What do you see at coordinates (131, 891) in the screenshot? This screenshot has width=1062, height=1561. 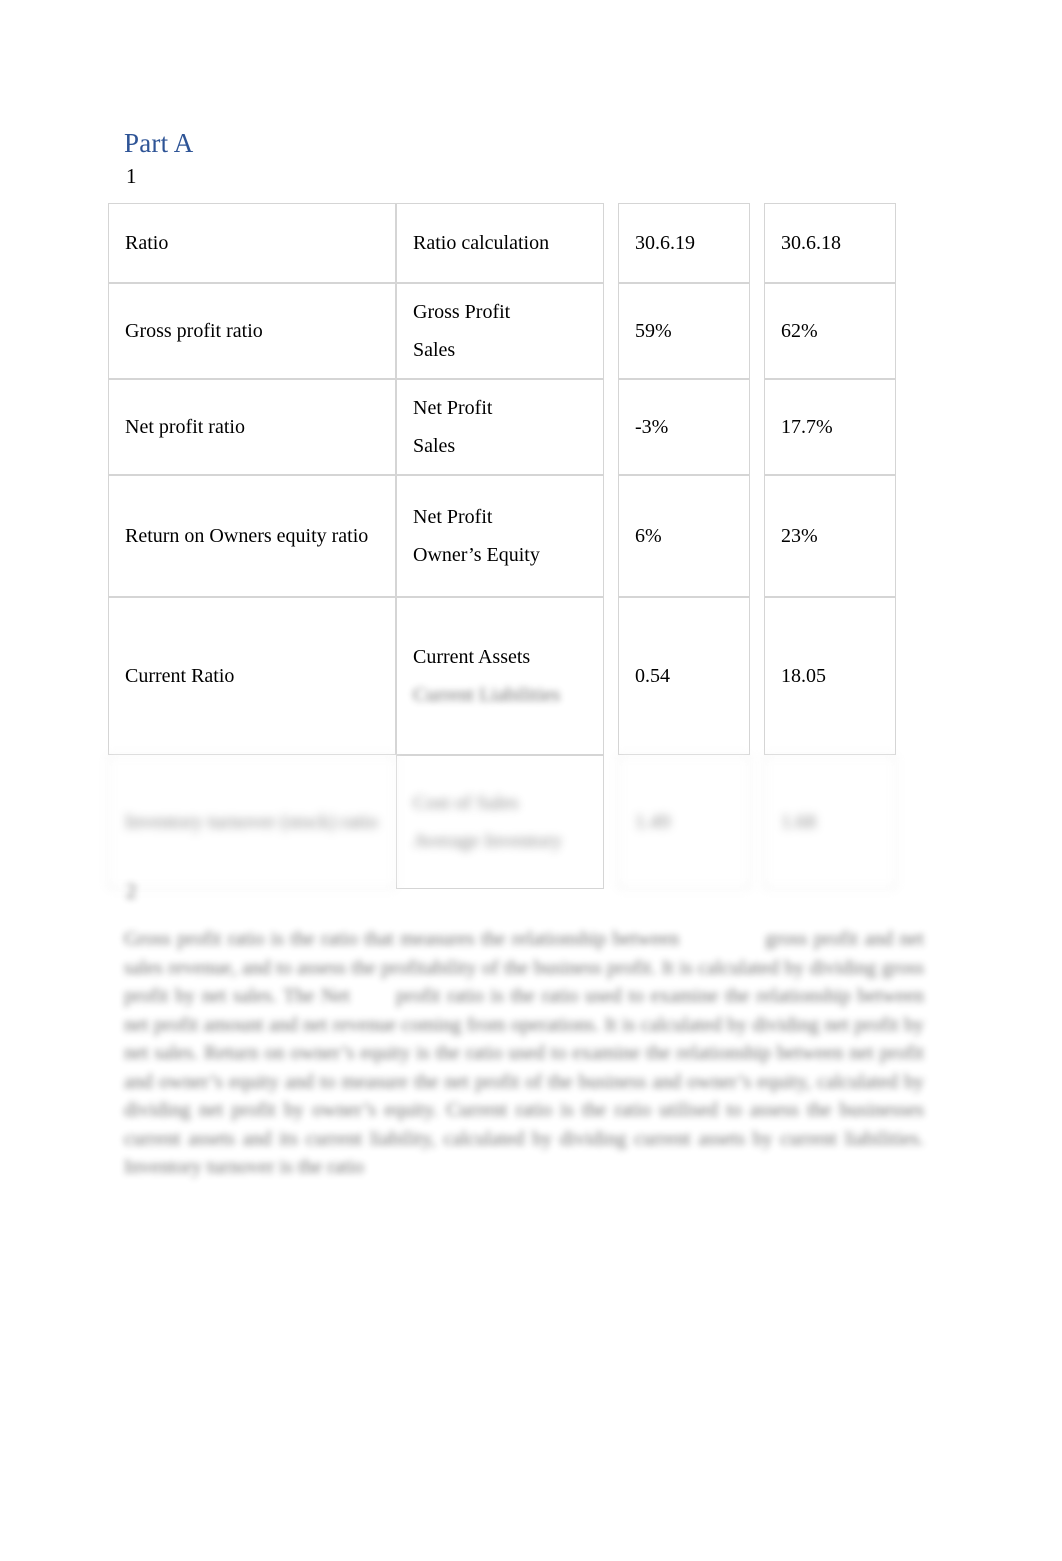 I see `question-number-2: 2` at bounding box center [131, 891].